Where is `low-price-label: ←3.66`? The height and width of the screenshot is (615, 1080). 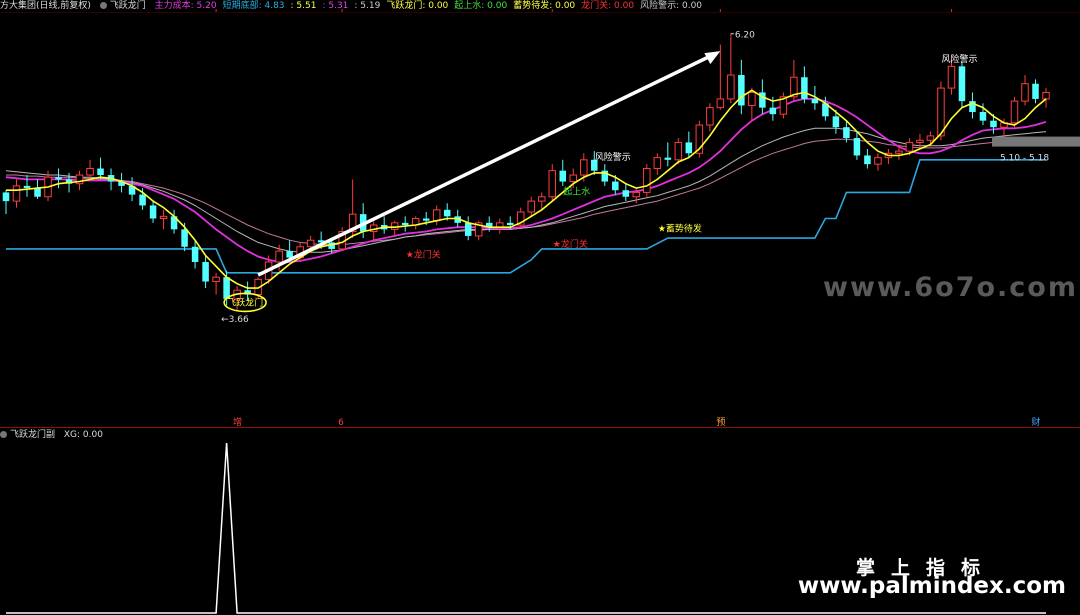
low-price-label: ←3.66 is located at coordinates (235, 320).